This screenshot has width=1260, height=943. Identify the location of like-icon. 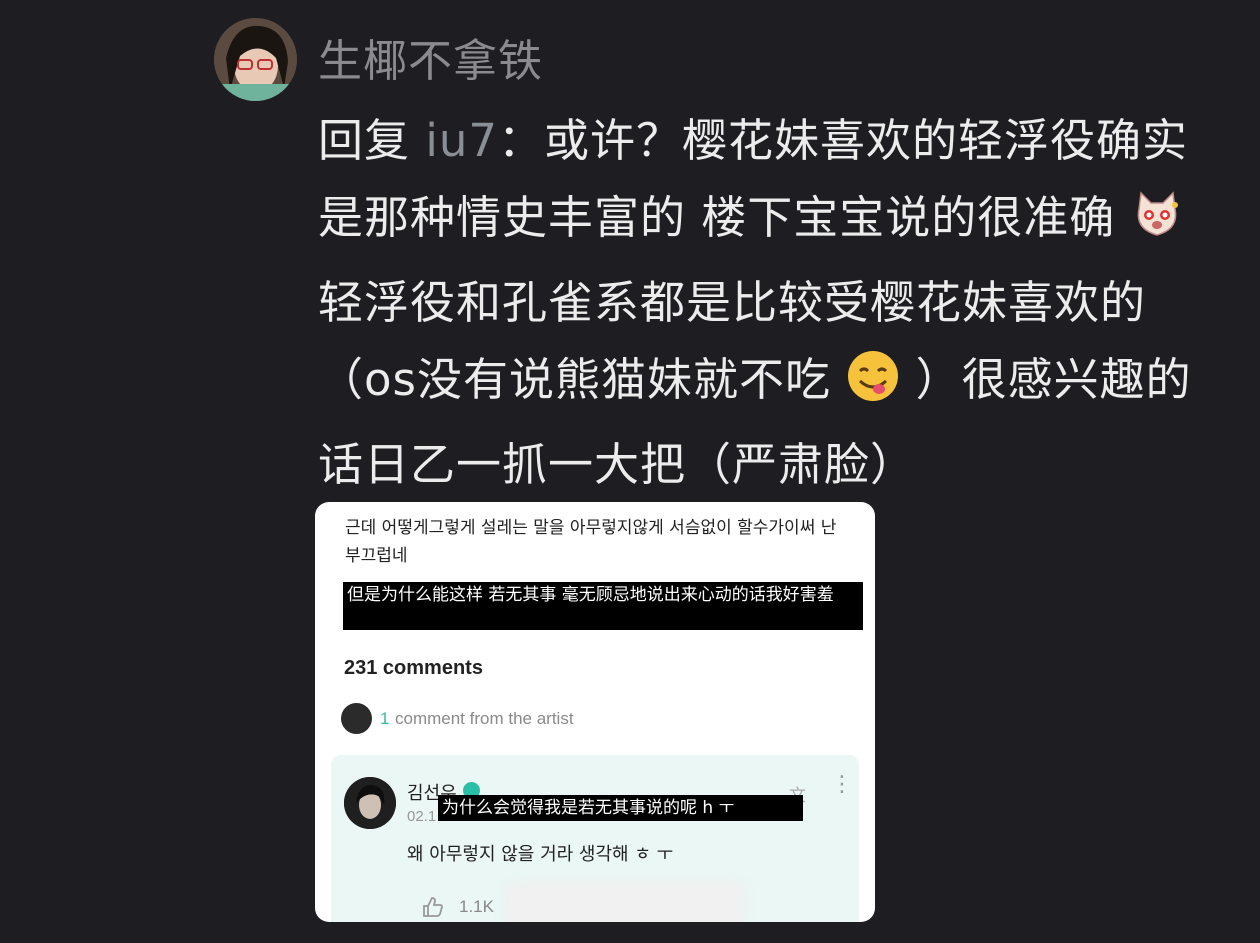
(433, 908).